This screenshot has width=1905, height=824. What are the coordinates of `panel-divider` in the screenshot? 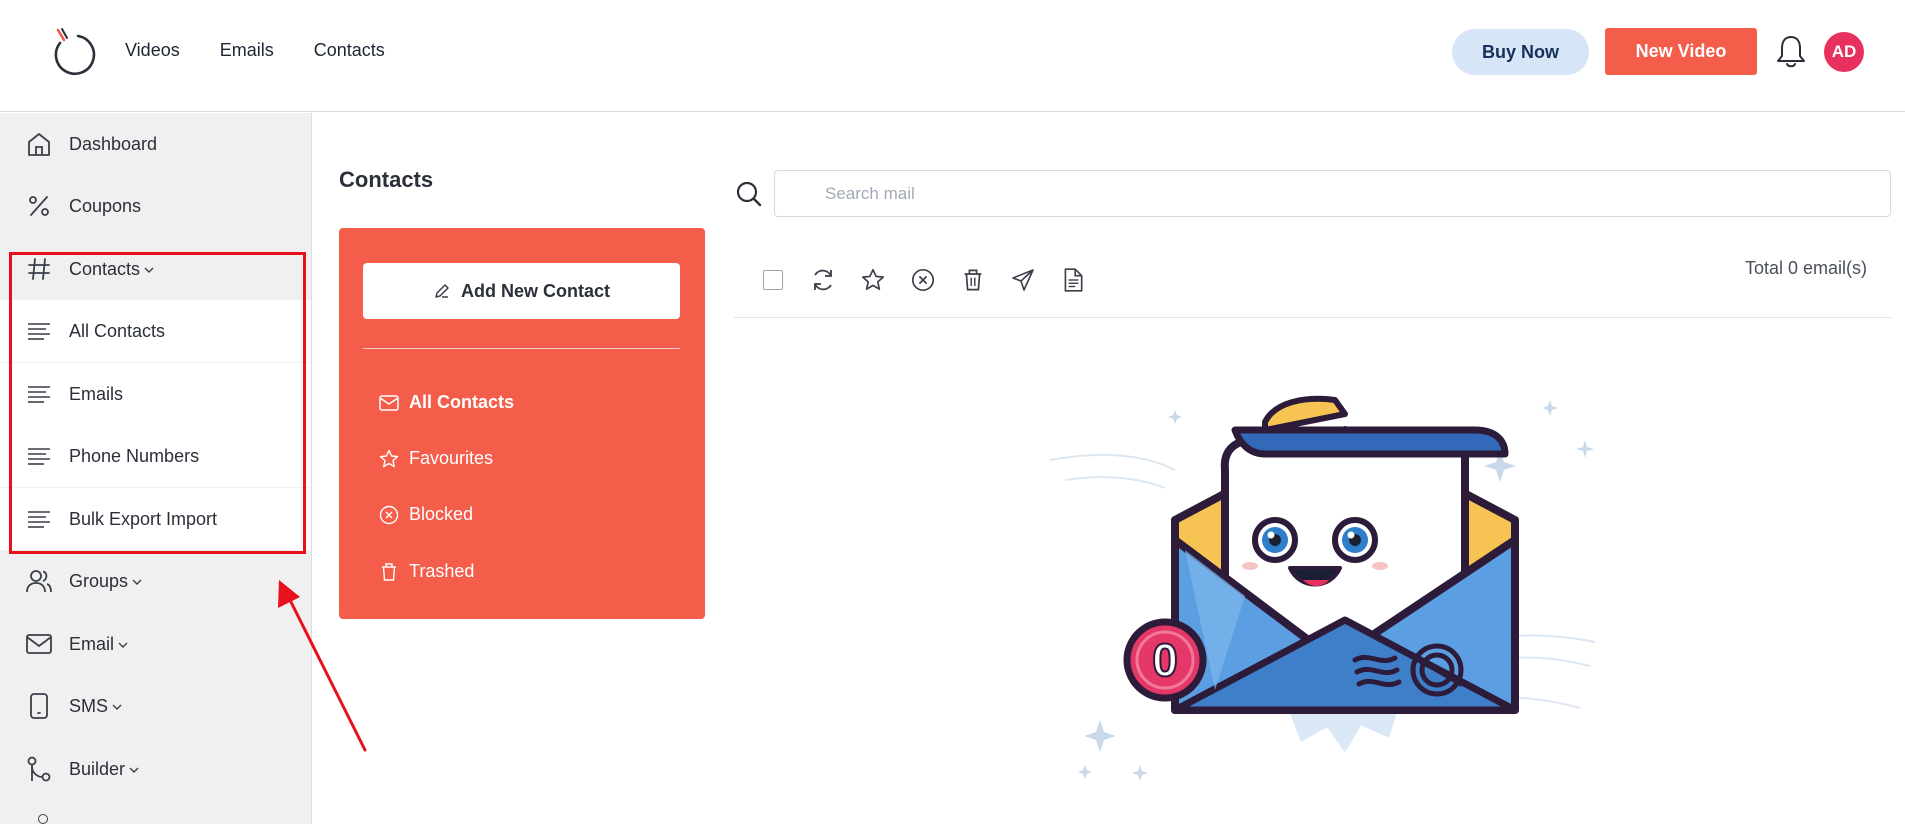 It's located at (521, 348).